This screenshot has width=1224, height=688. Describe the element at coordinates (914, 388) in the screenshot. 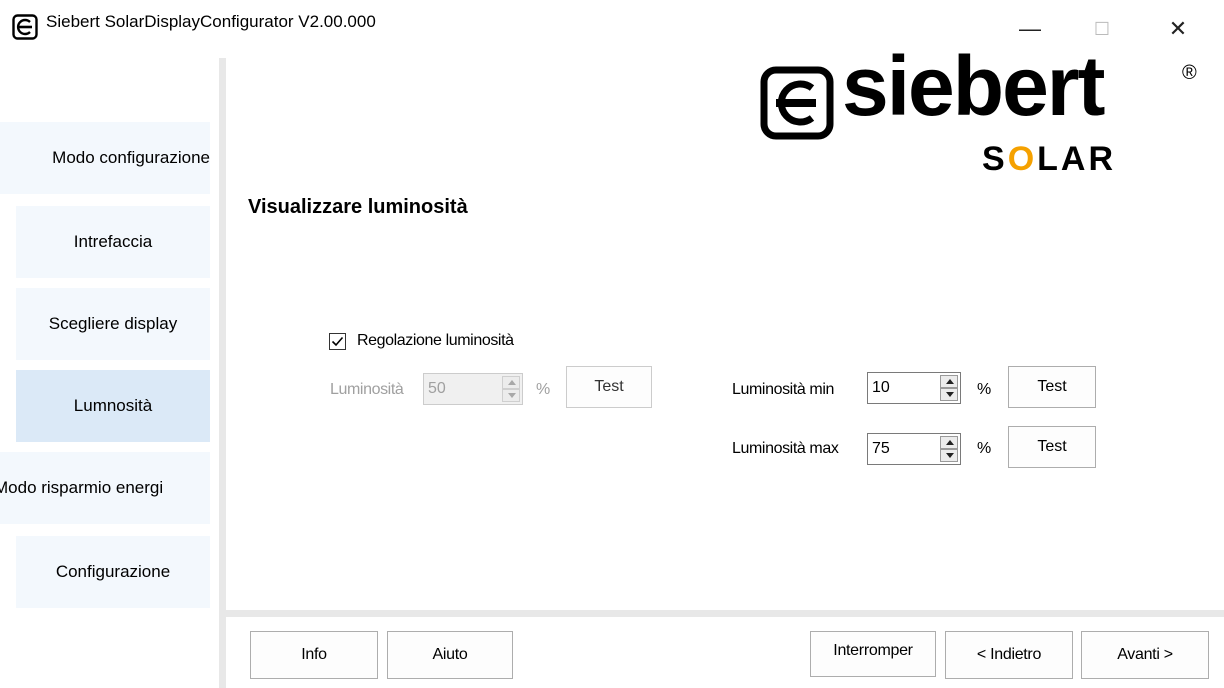

I see `brightness-min-stepper: 10` at that location.